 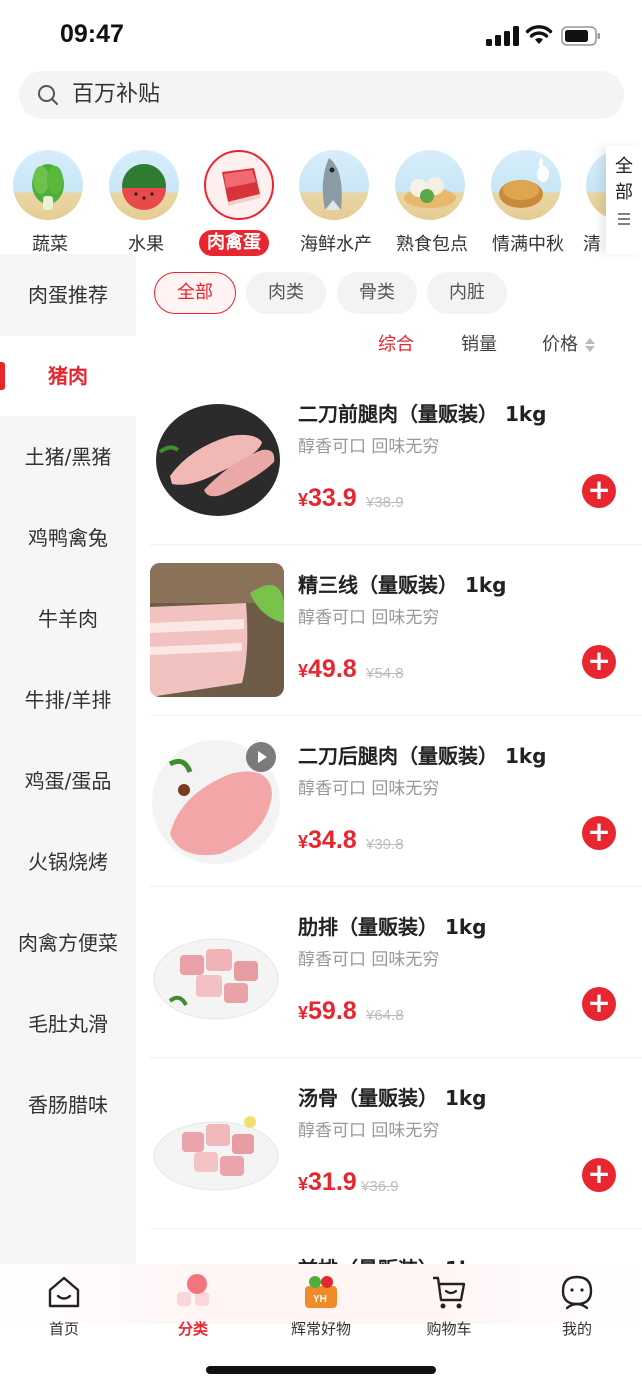 I want to click on dumpling-icon, so click(x=430, y=185).